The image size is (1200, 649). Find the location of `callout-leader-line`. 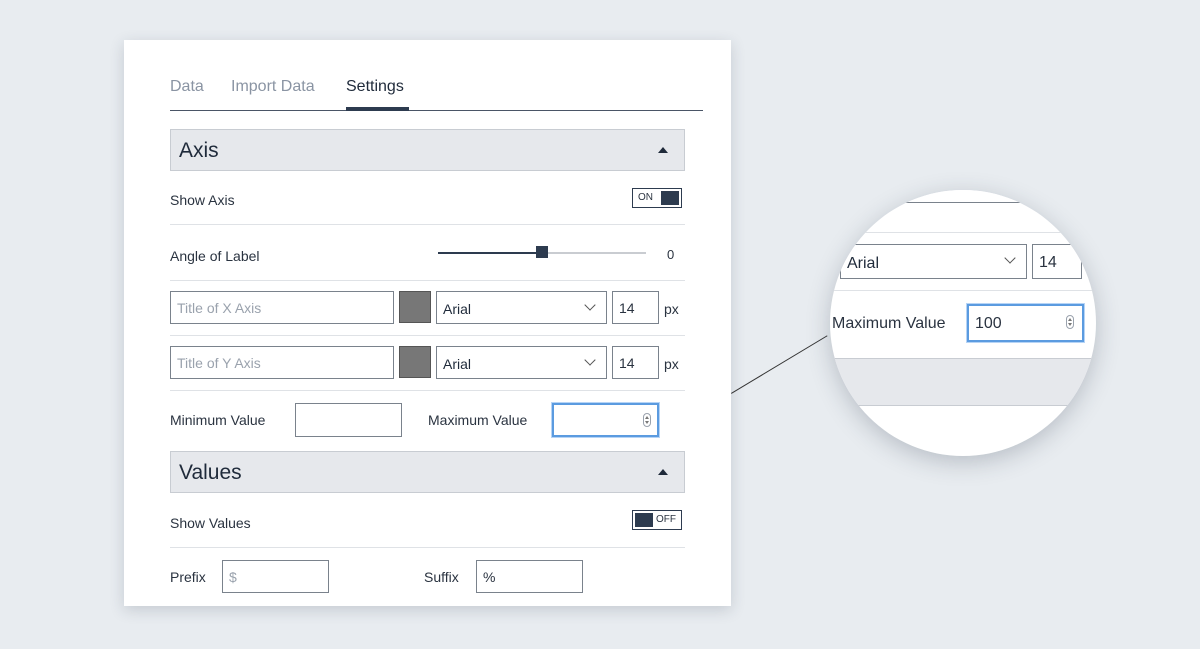

callout-leader-line is located at coordinates (779, 364).